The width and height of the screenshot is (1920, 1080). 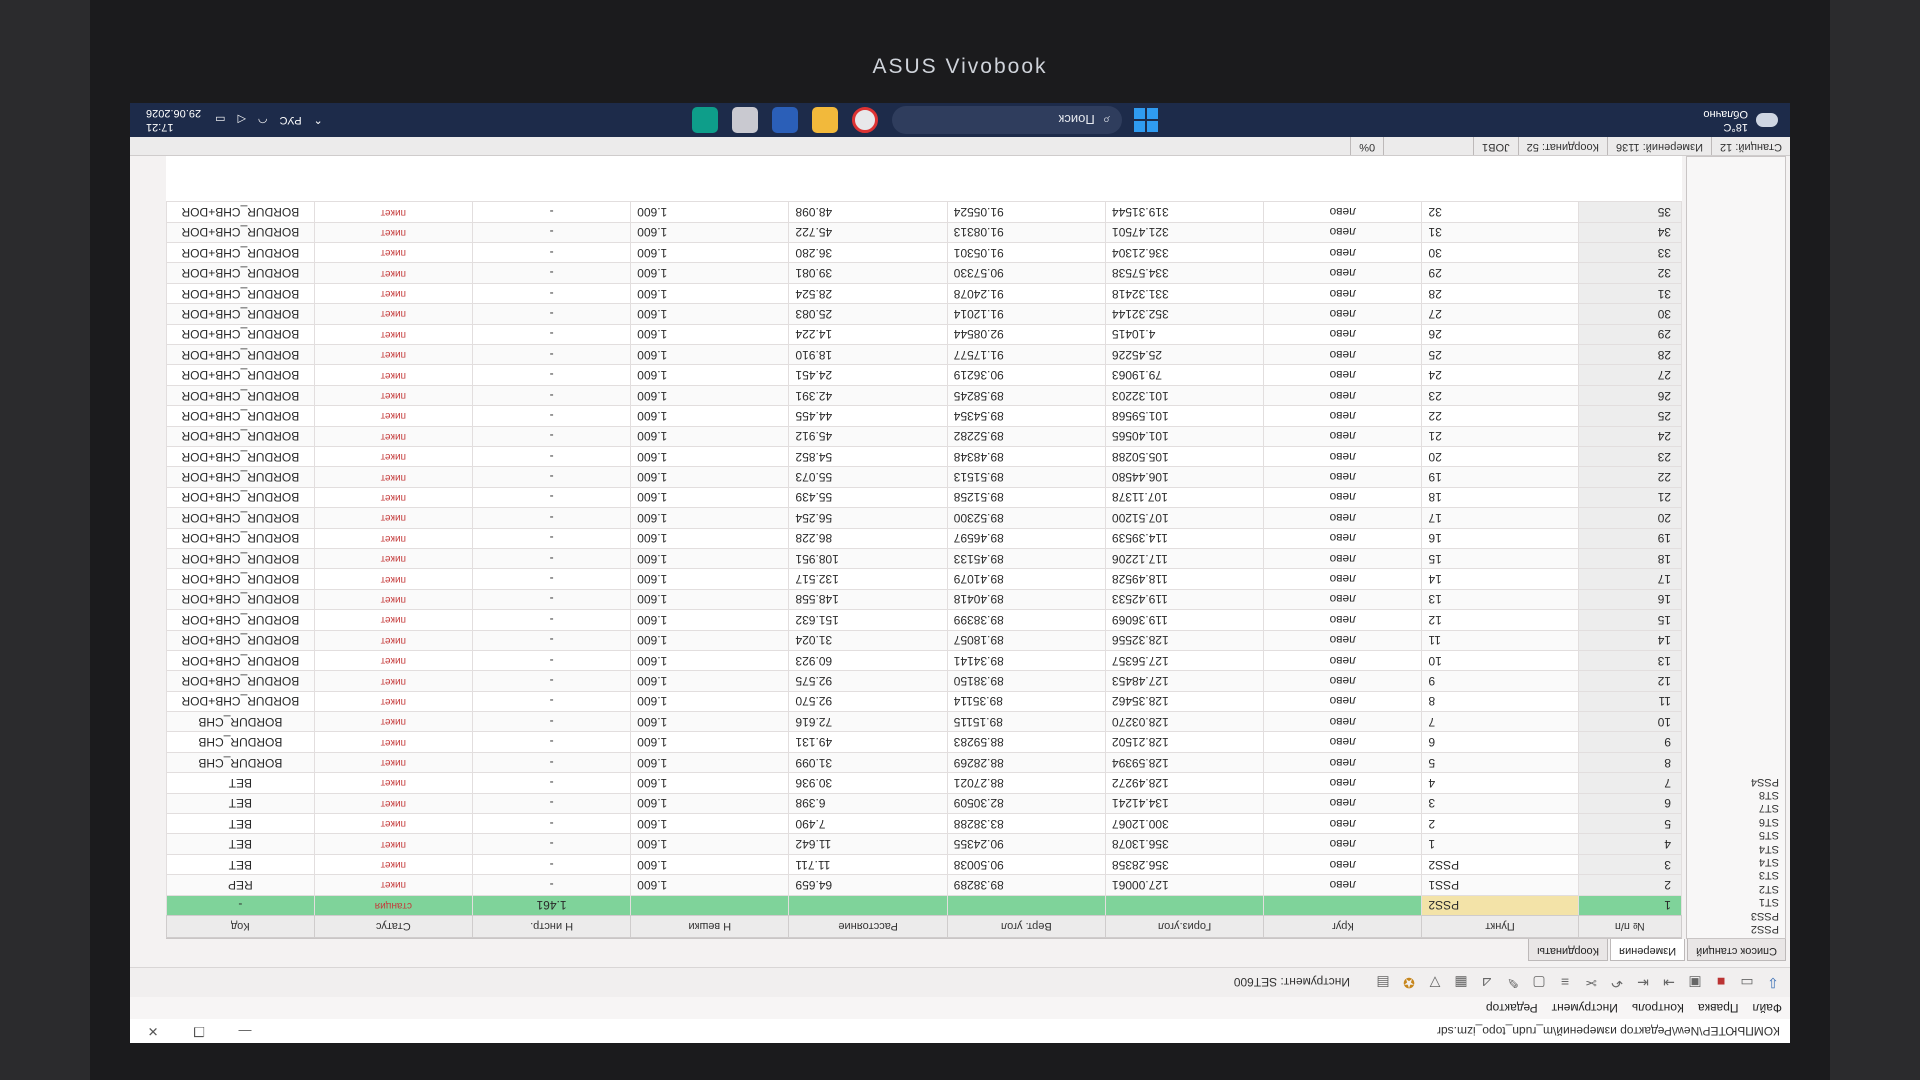 What do you see at coordinates (1184, 640) in the screenshot?
I see `hz-cell: 128.32556` at bounding box center [1184, 640].